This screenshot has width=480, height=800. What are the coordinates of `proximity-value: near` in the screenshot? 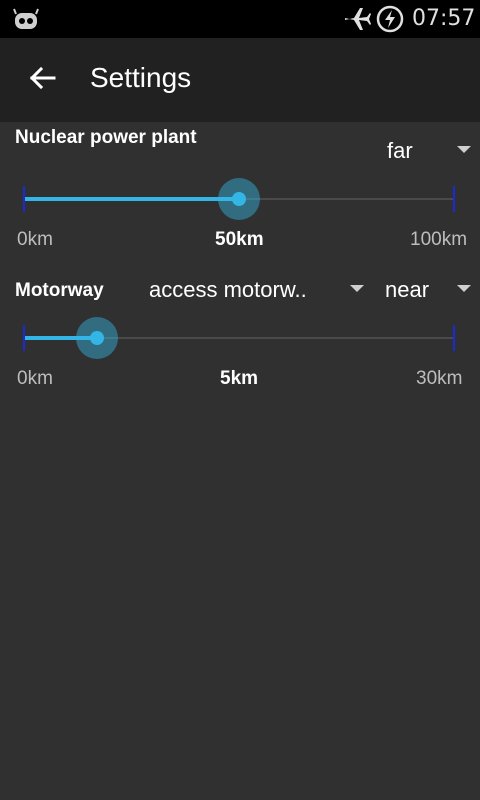 It's located at (407, 289).